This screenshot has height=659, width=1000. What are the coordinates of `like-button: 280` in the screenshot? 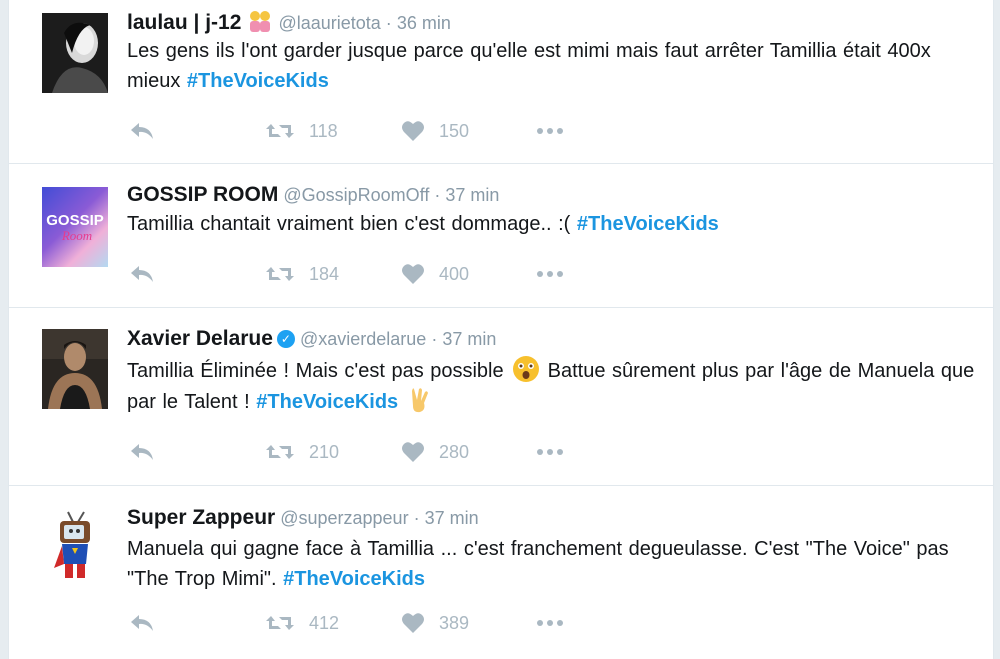 It's located at (435, 452).